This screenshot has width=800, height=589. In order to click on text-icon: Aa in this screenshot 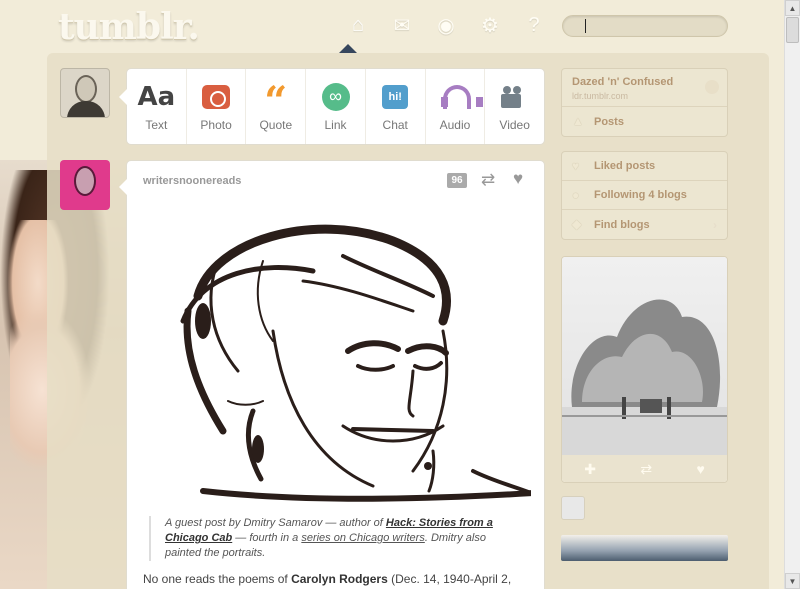, I will do `click(156, 96)`.